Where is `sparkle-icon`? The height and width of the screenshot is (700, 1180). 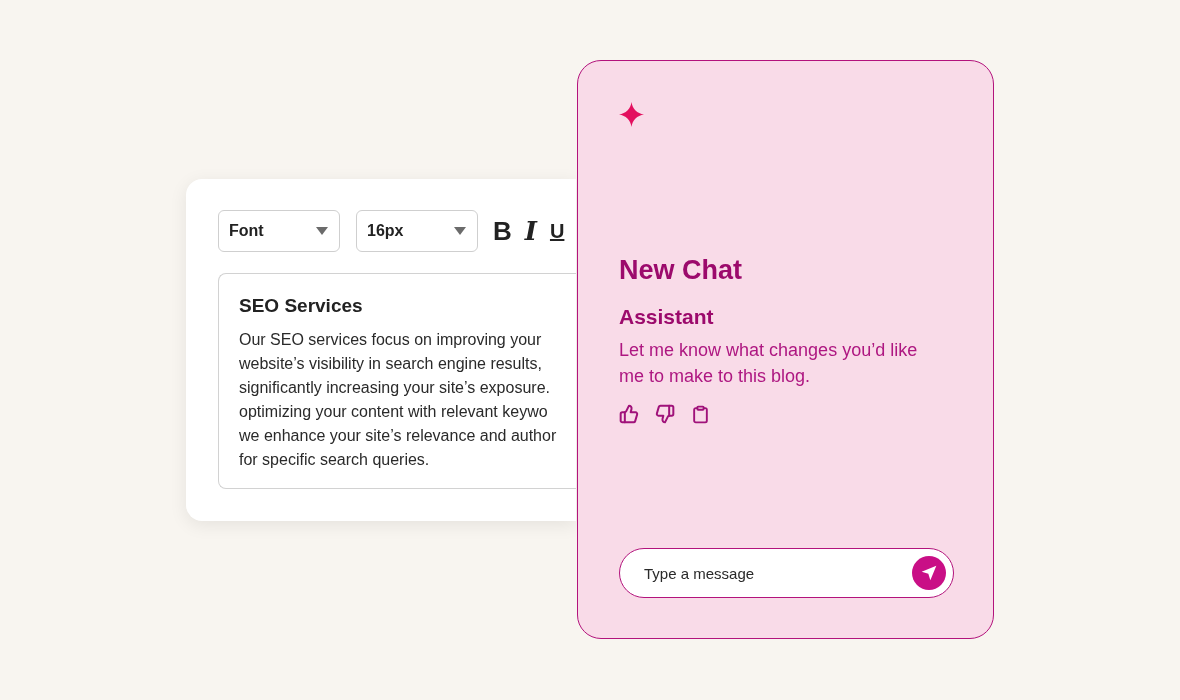 sparkle-icon is located at coordinates (631, 114).